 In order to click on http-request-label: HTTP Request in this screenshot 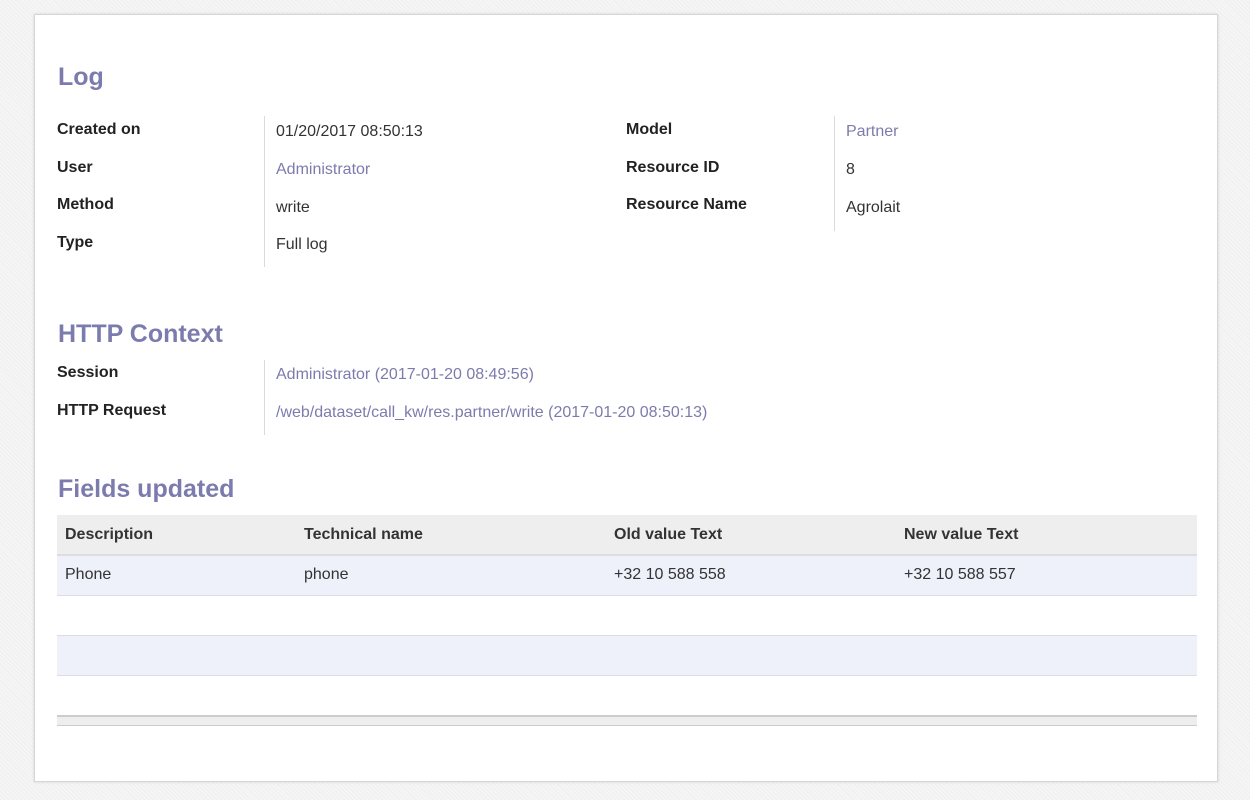, I will do `click(112, 410)`.